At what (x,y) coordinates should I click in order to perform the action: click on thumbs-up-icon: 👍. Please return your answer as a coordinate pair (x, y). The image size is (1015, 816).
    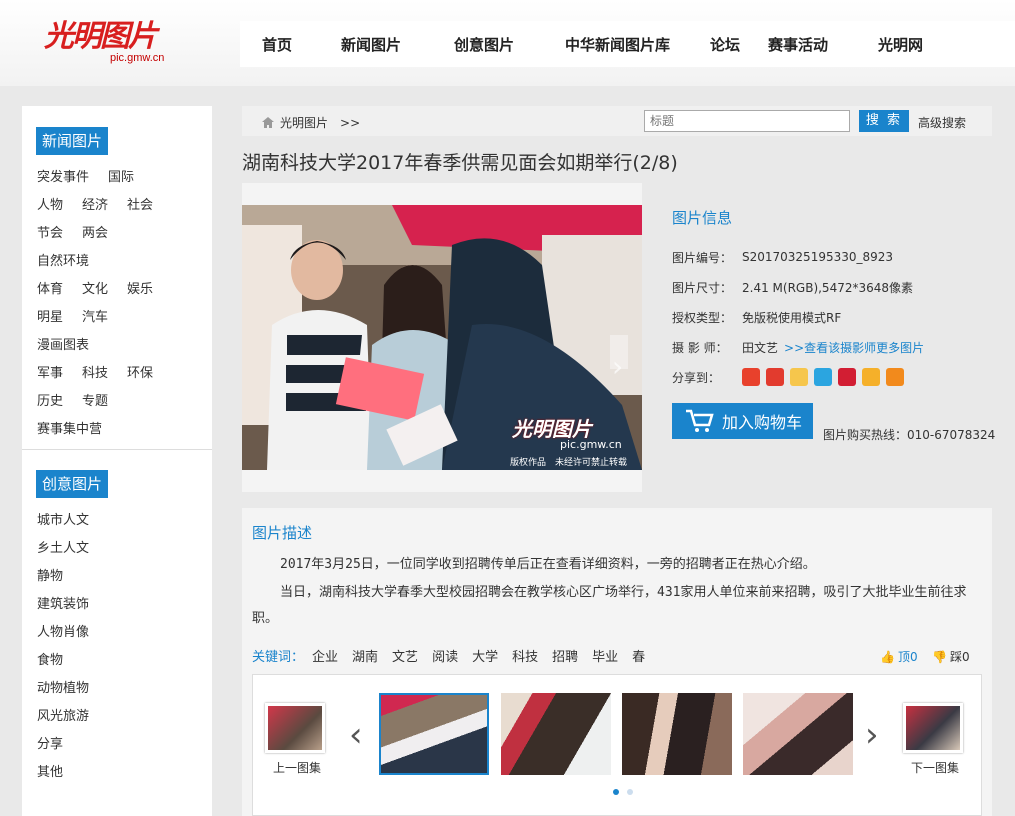
    Looking at the image, I should click on (887, 656).